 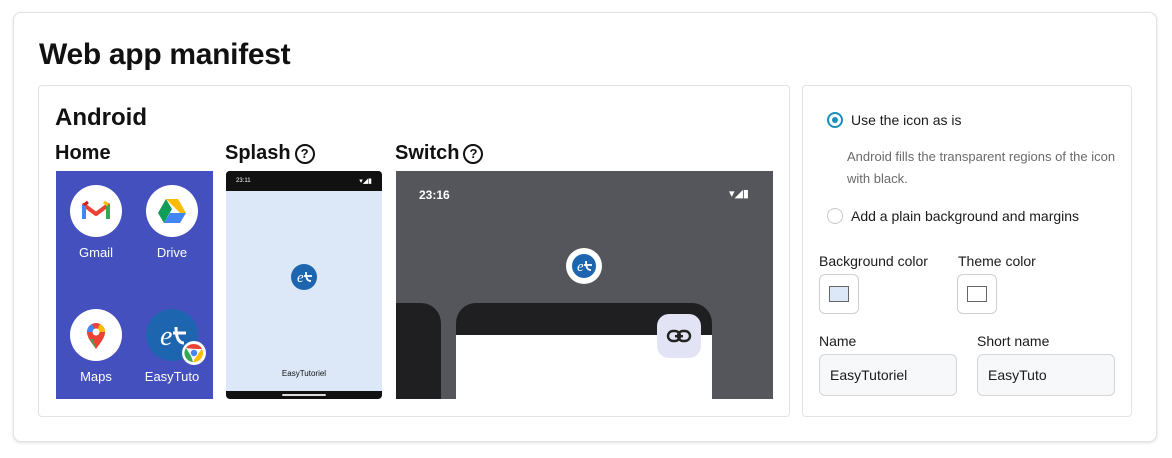 I want to click on splash-screen: e EasyTutoriel, so click(x=304, y=291).